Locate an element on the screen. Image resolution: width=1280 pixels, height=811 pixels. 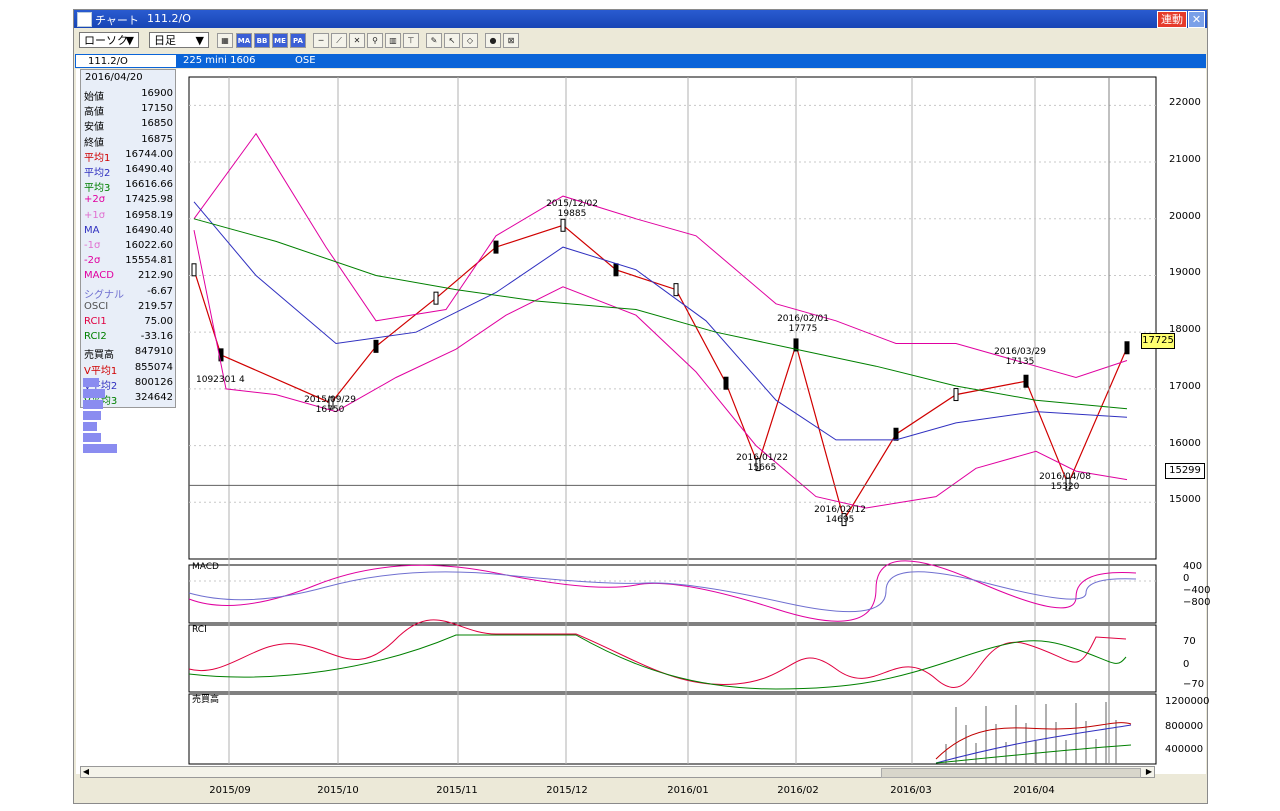
pointer-icon: ↖ is located at coordinates (452, 40).